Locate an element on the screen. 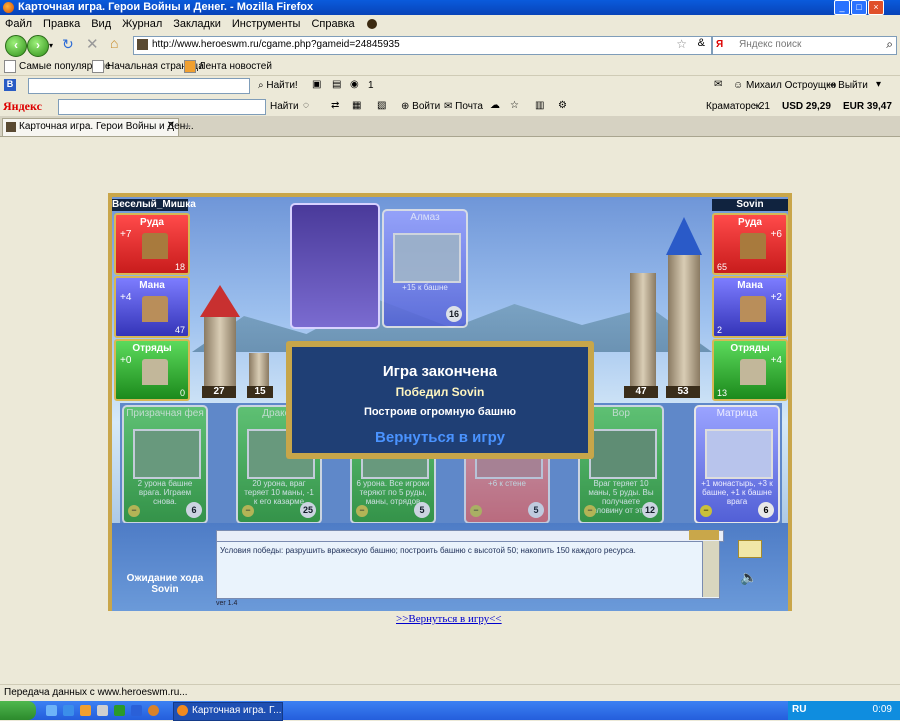 This screenshot has height=721, width=900. notification-count: 1 is located at coordinates (371, 85).